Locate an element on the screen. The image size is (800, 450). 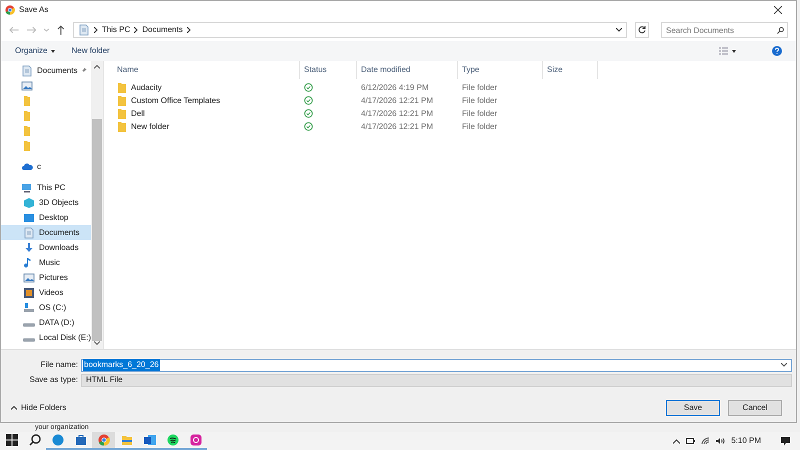
cancel-button: Cancel is located at coordinates (755, 408).